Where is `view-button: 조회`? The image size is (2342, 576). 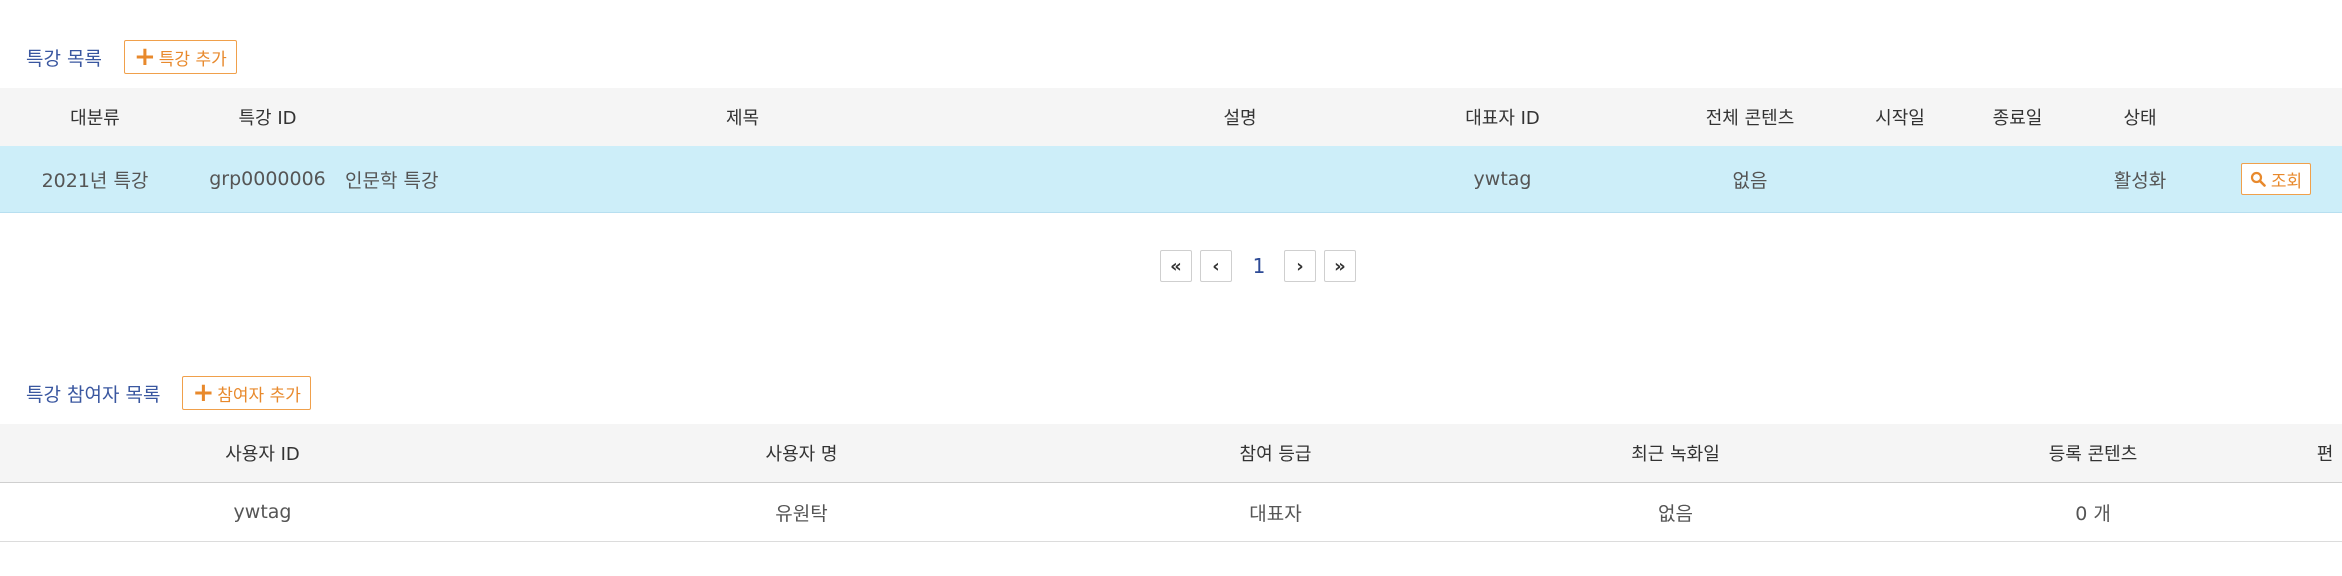 view-button: 조회 is located at coordinates (2276, 179).